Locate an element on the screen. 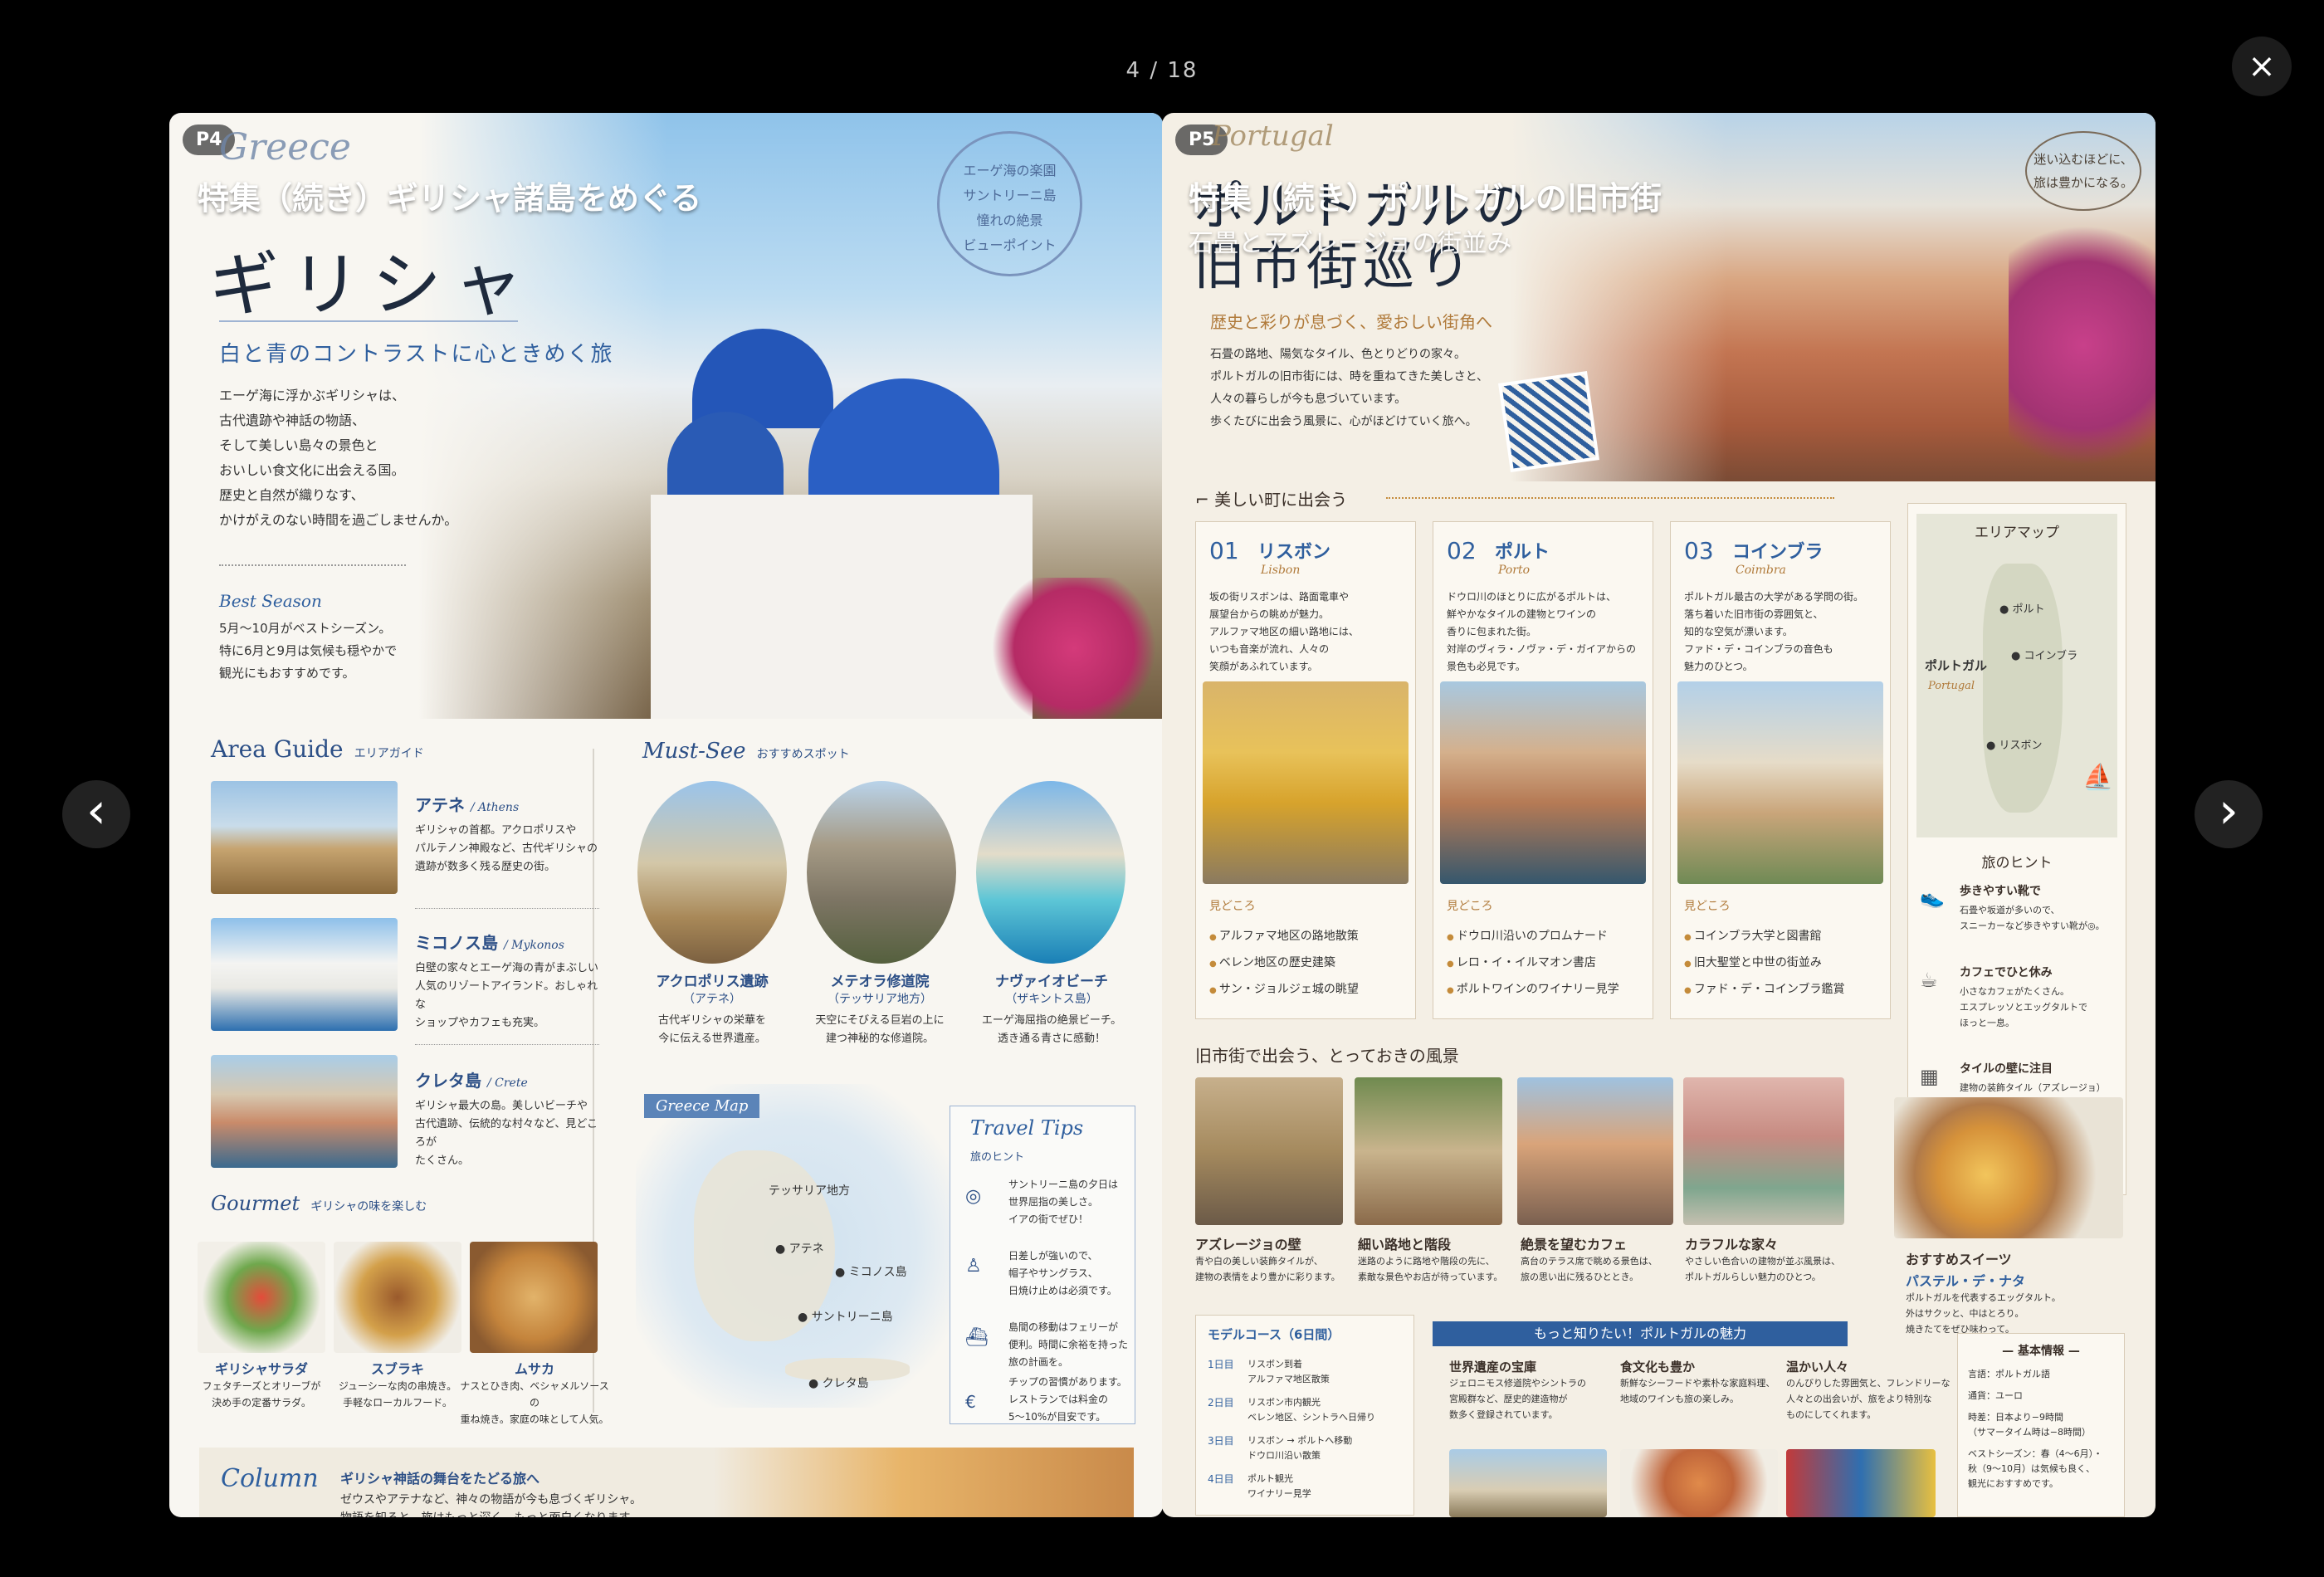  gourmet-item-text: ジューシーな肉の串焼き。 手軽なローカルフード。 is located at coordinates (397, 1394).